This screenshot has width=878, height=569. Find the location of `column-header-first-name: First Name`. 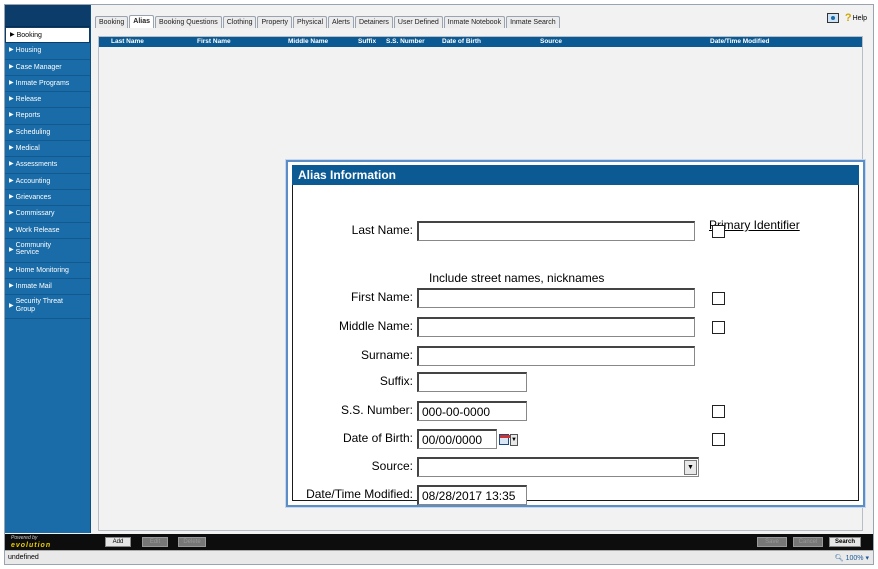

column-header-first-name: First Name is located at coordinates (214, 42).